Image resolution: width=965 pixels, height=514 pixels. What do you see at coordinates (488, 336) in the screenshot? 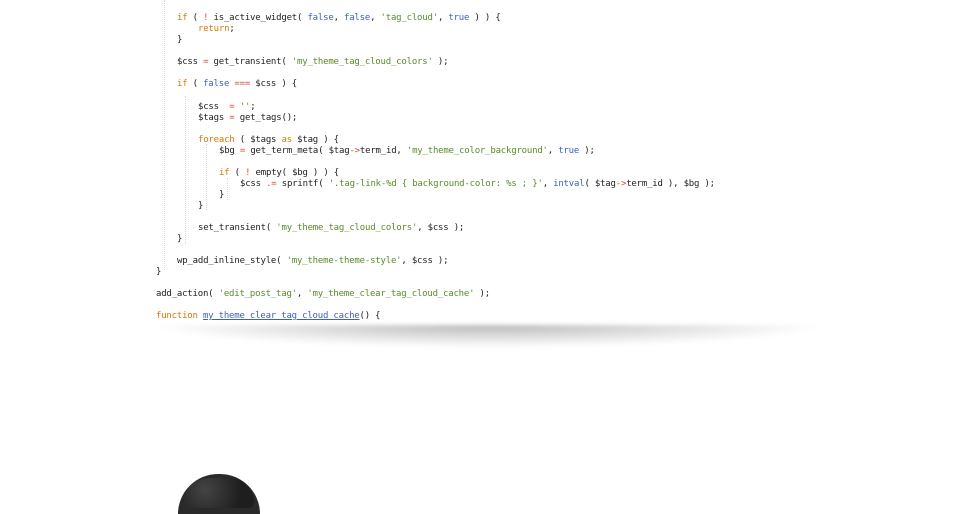
I see `panel-drop-shadow` at bounding box center [488, 336].